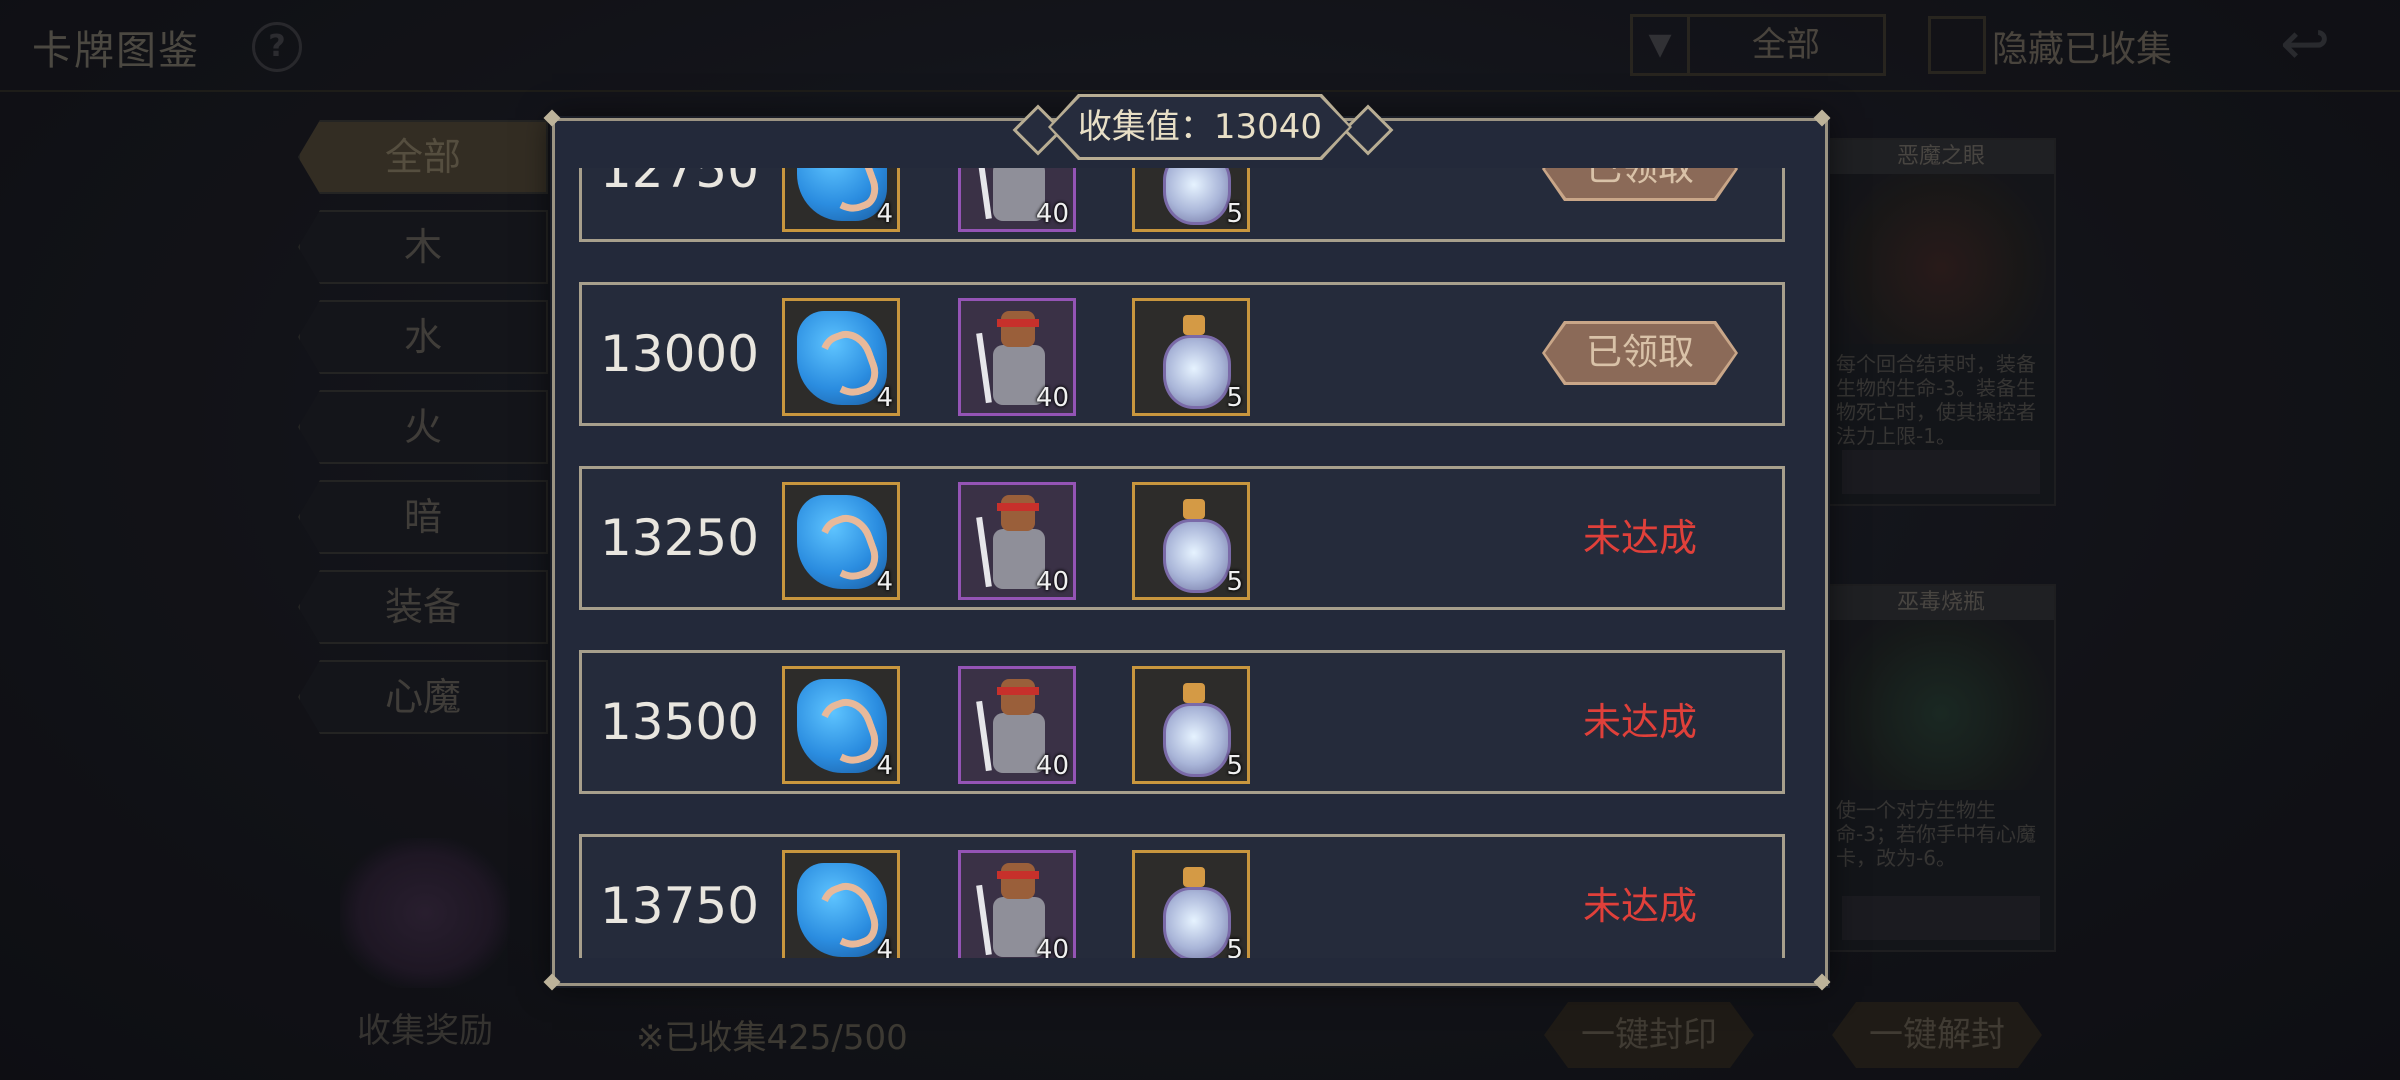  I want to click on reward-row: 13500 4 40 5 未达成, so click(1182, 722).